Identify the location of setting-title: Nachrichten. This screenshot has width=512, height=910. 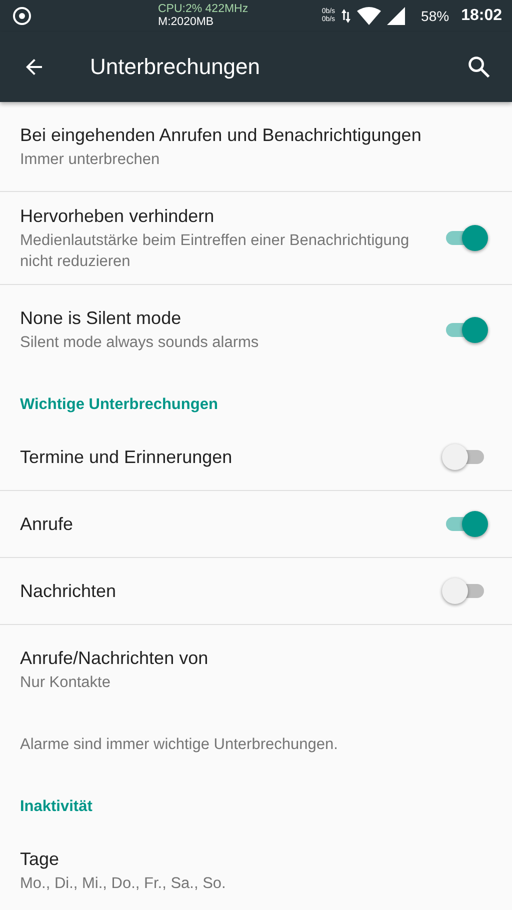
(223, 591).